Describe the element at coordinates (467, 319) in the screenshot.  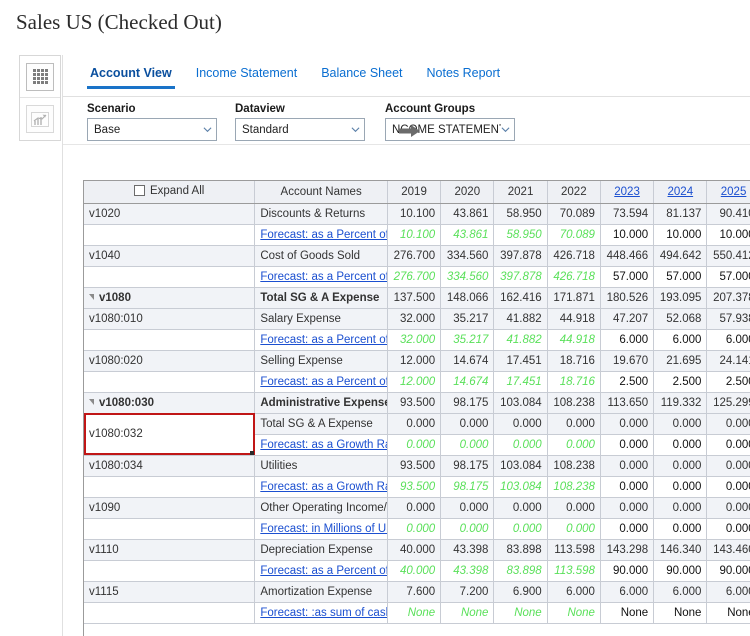
I see `value-cell: 35.217` at that location.